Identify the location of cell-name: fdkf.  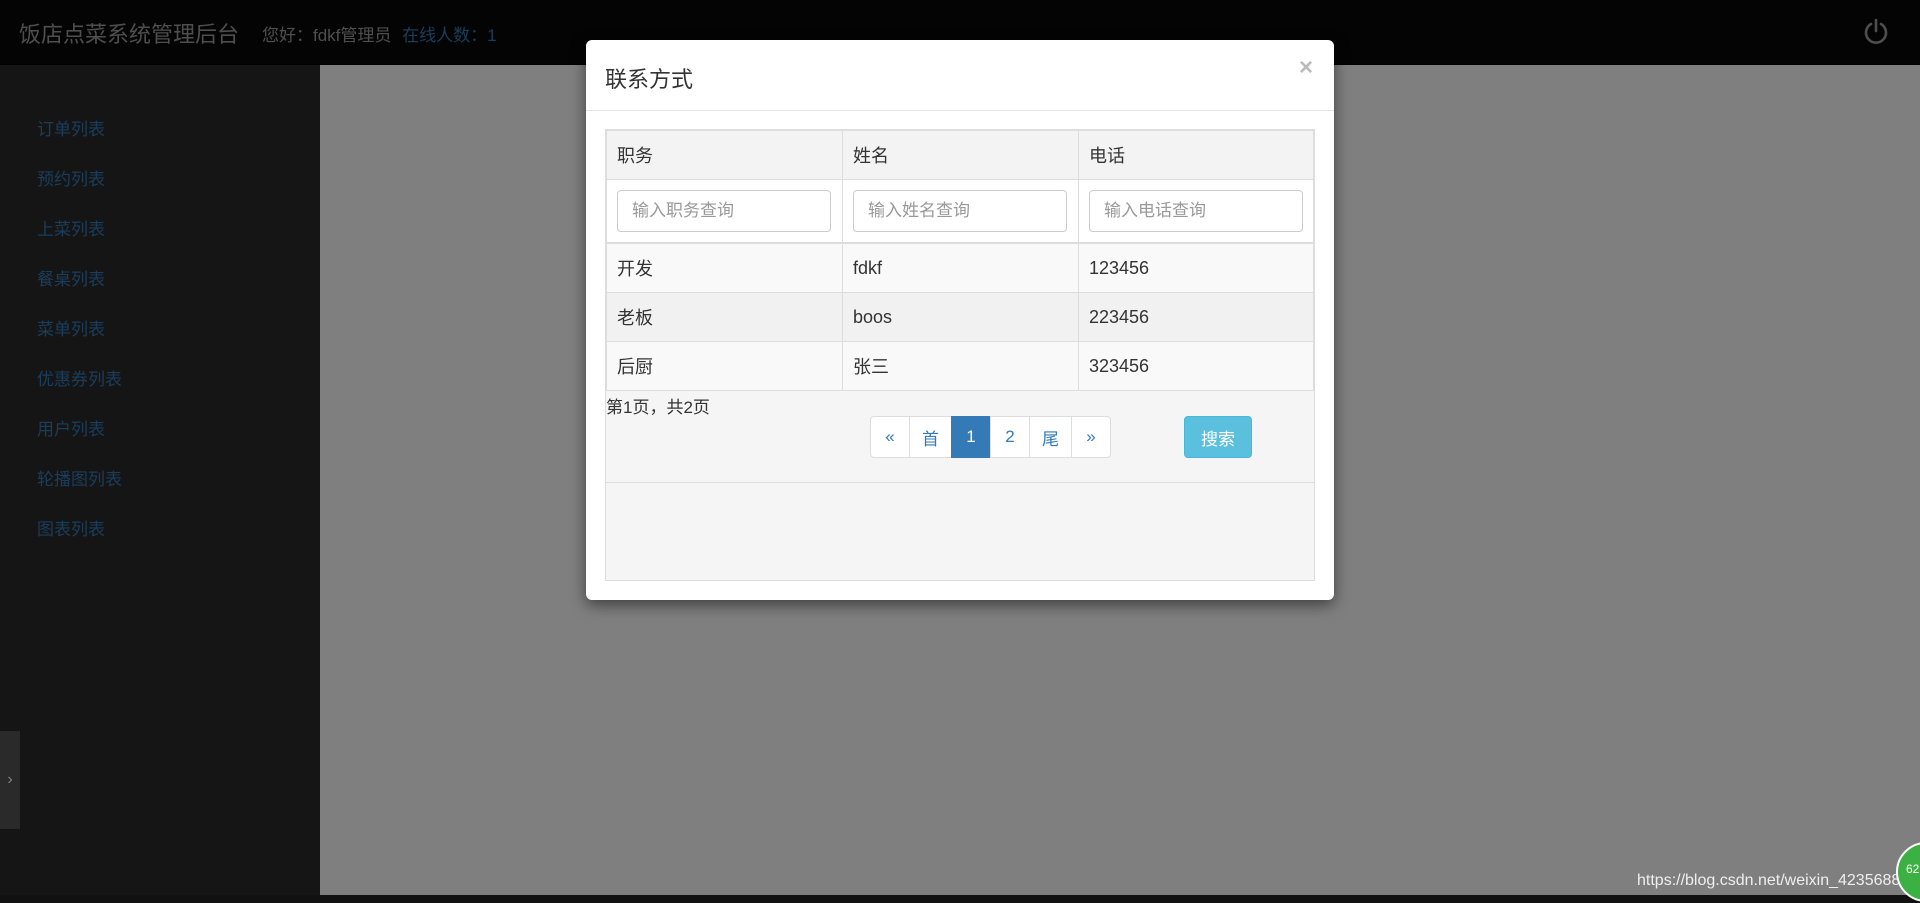
(960, 267).